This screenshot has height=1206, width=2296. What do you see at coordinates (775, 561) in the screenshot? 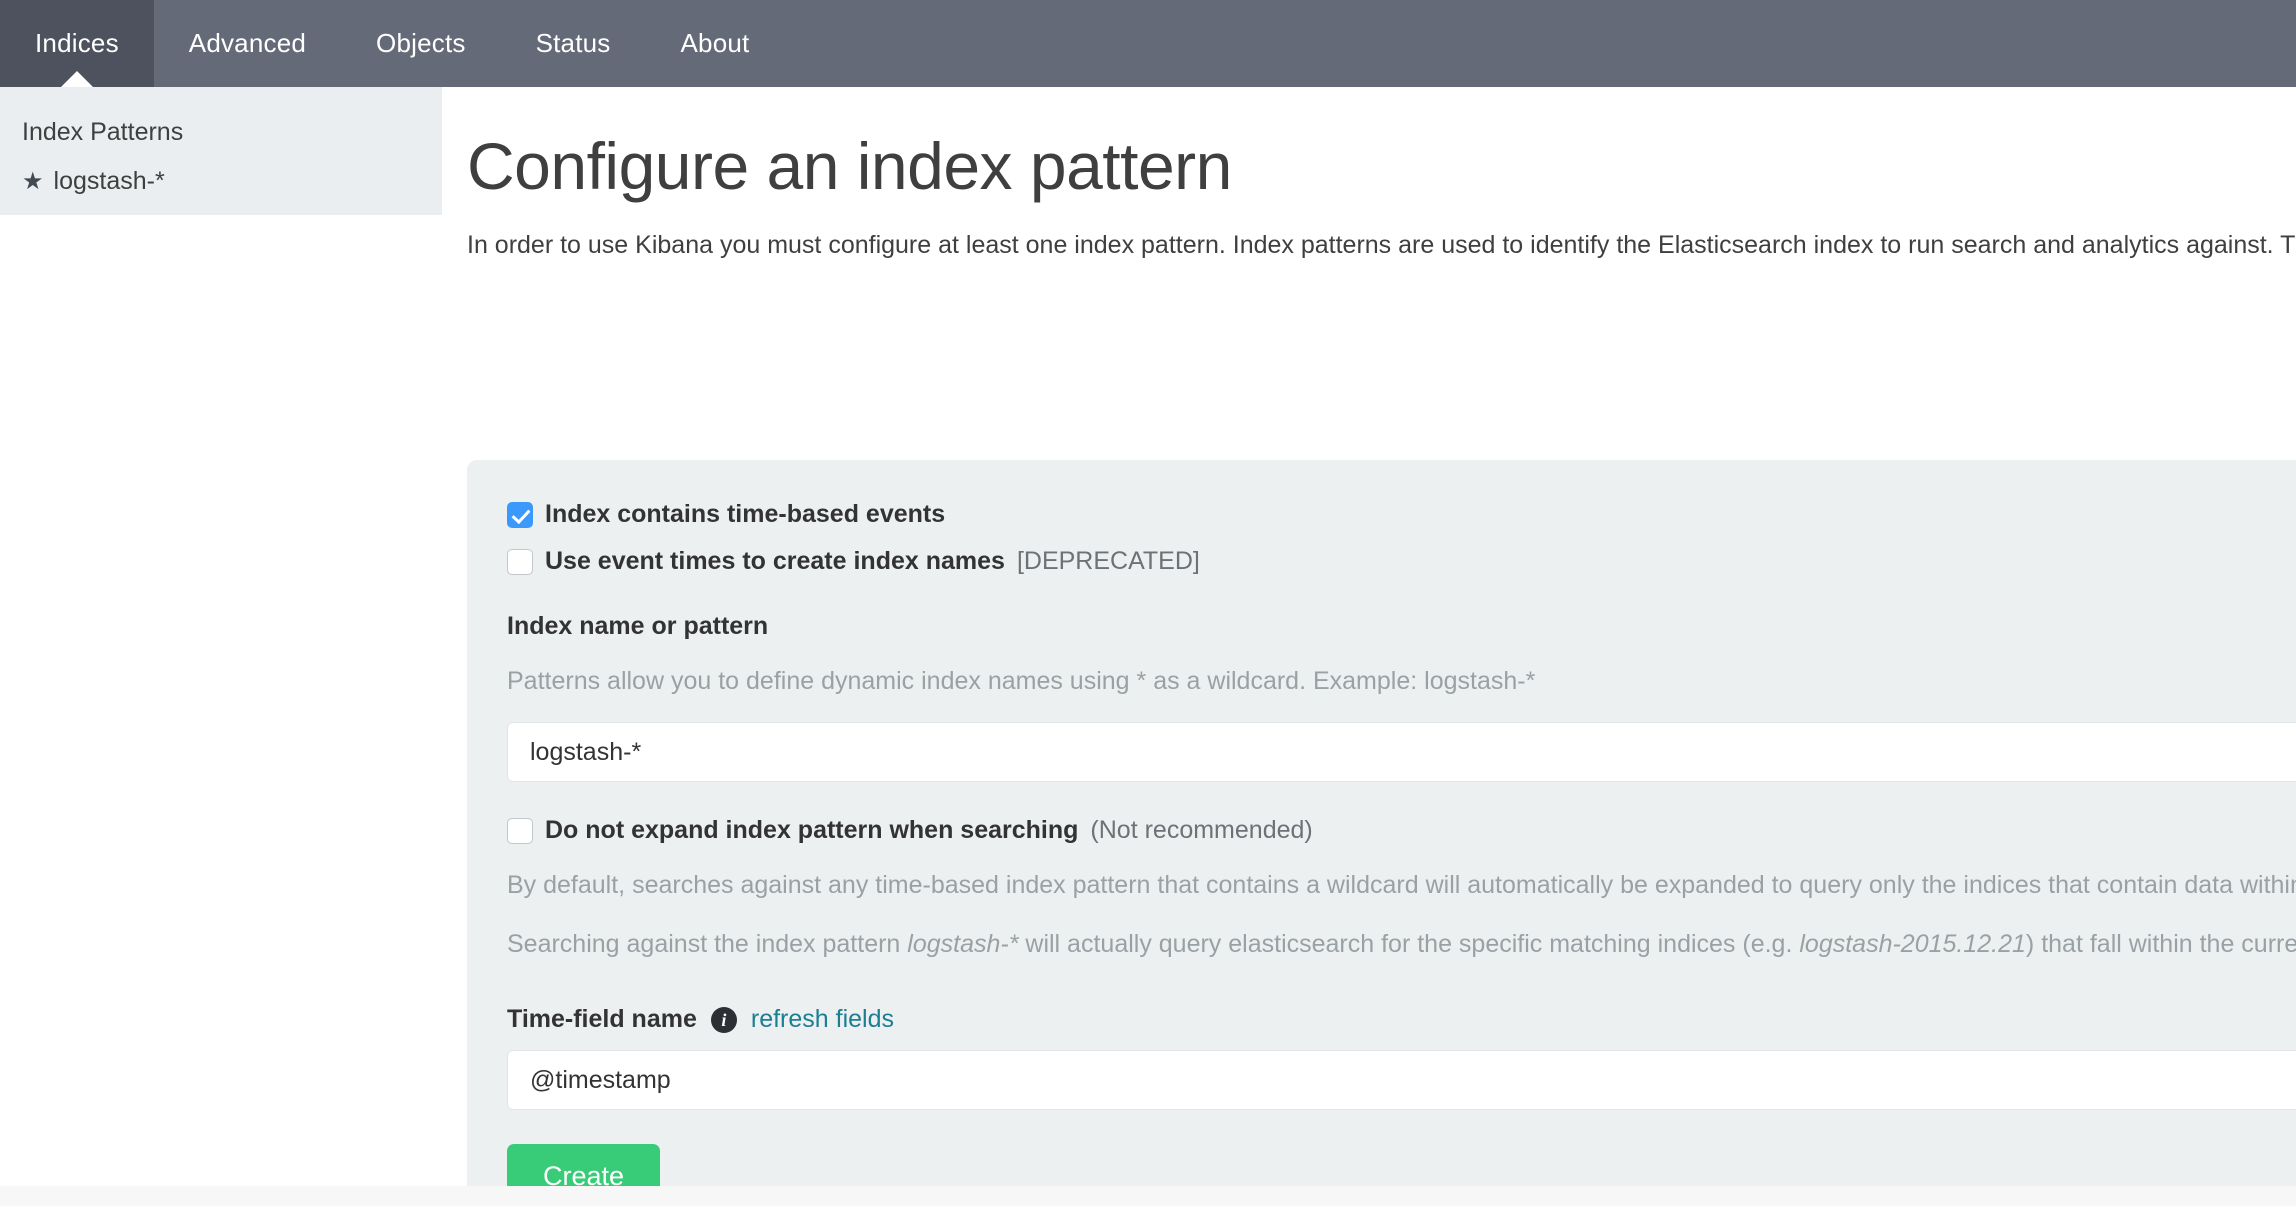
I see `event-times-index-names-label: Use event times to create index names` at bounding box center [775, 561].